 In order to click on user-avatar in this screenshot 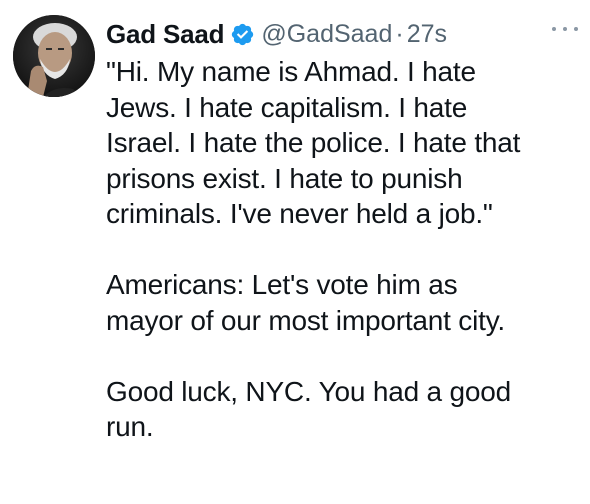, I will do `click(54, 56)`.